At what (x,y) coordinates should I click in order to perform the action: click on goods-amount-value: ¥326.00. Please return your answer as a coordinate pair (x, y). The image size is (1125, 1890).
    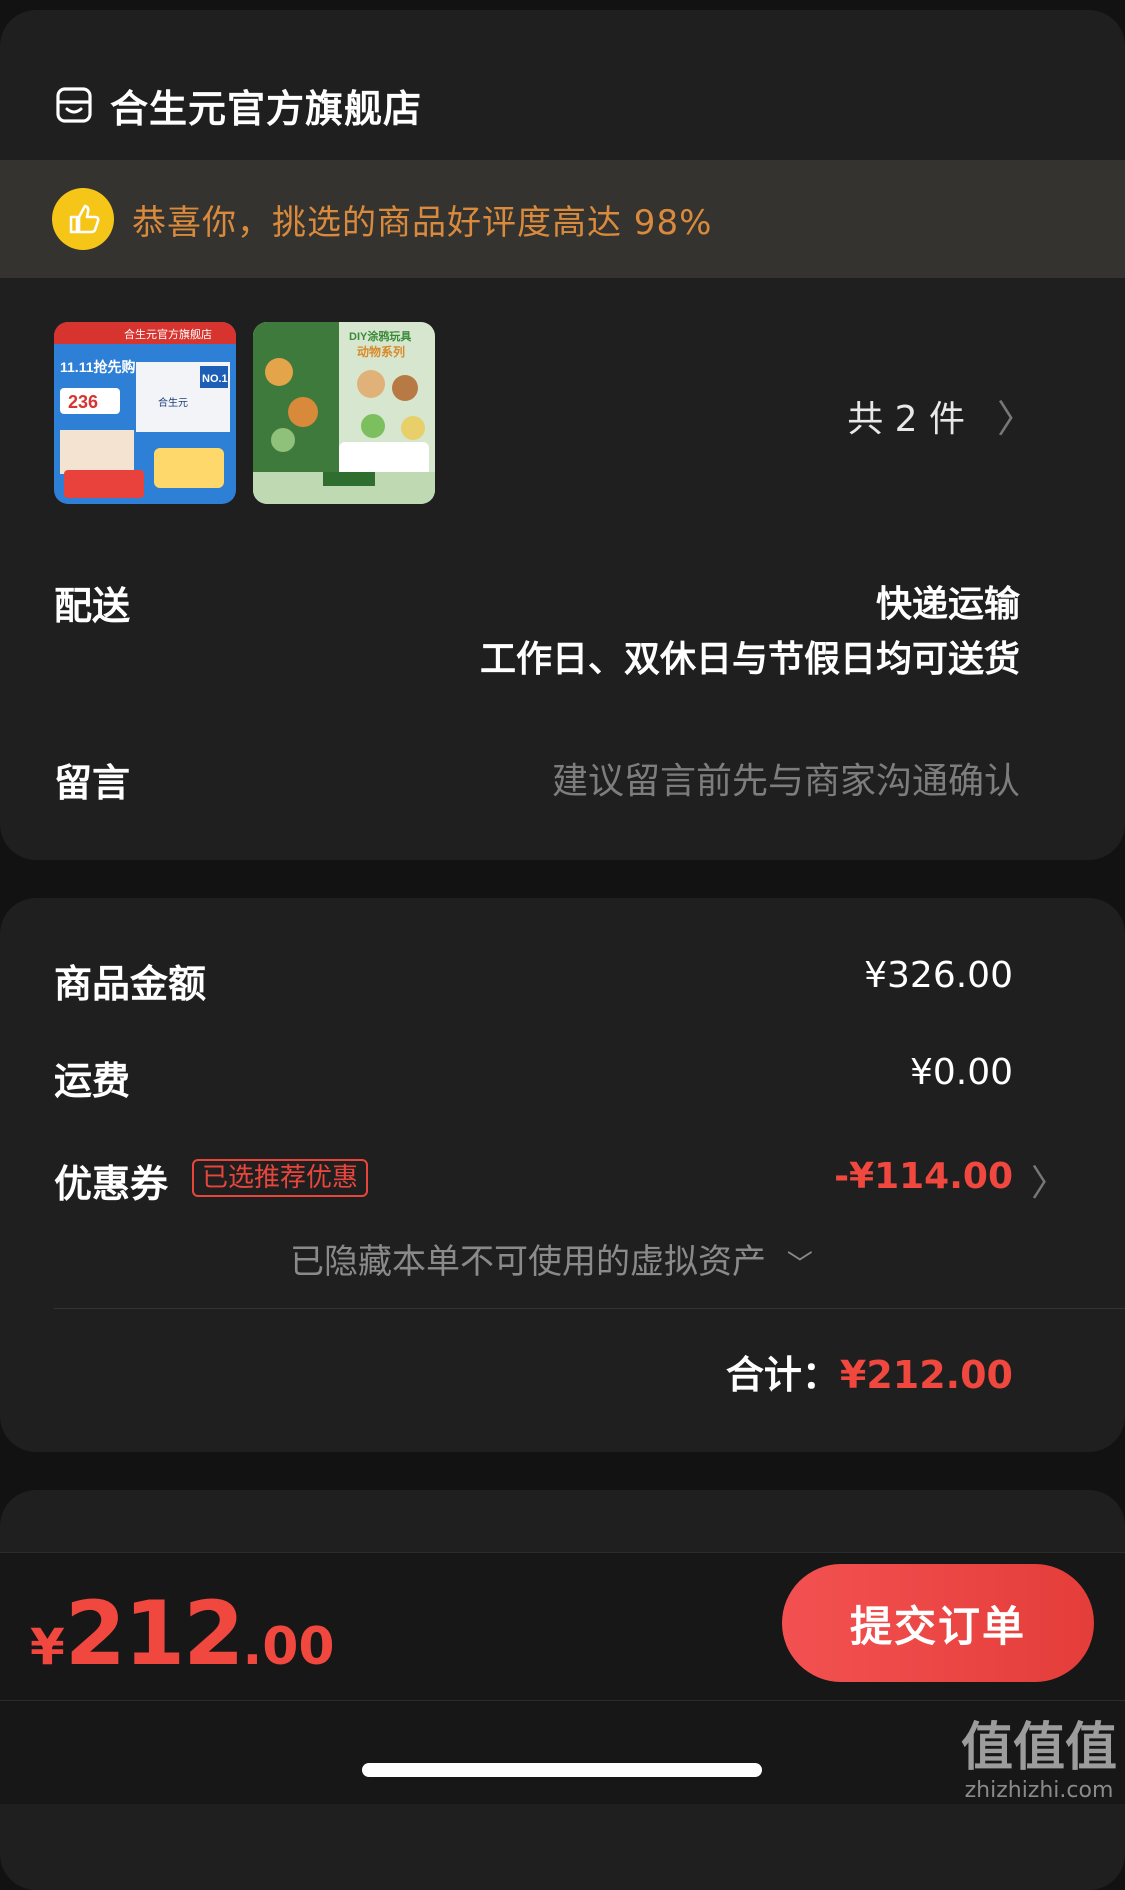
    Looking at the image, I should click on (938, 975).